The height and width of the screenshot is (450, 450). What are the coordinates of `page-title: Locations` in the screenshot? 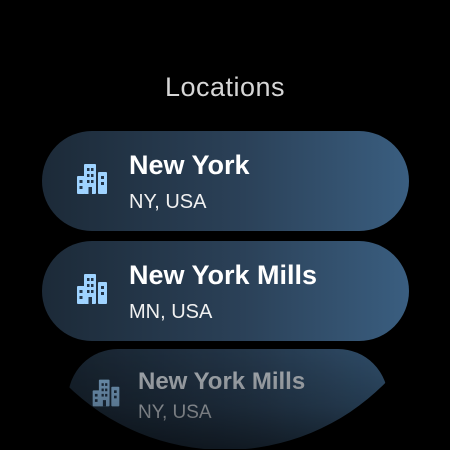 It's located at (225, 87).